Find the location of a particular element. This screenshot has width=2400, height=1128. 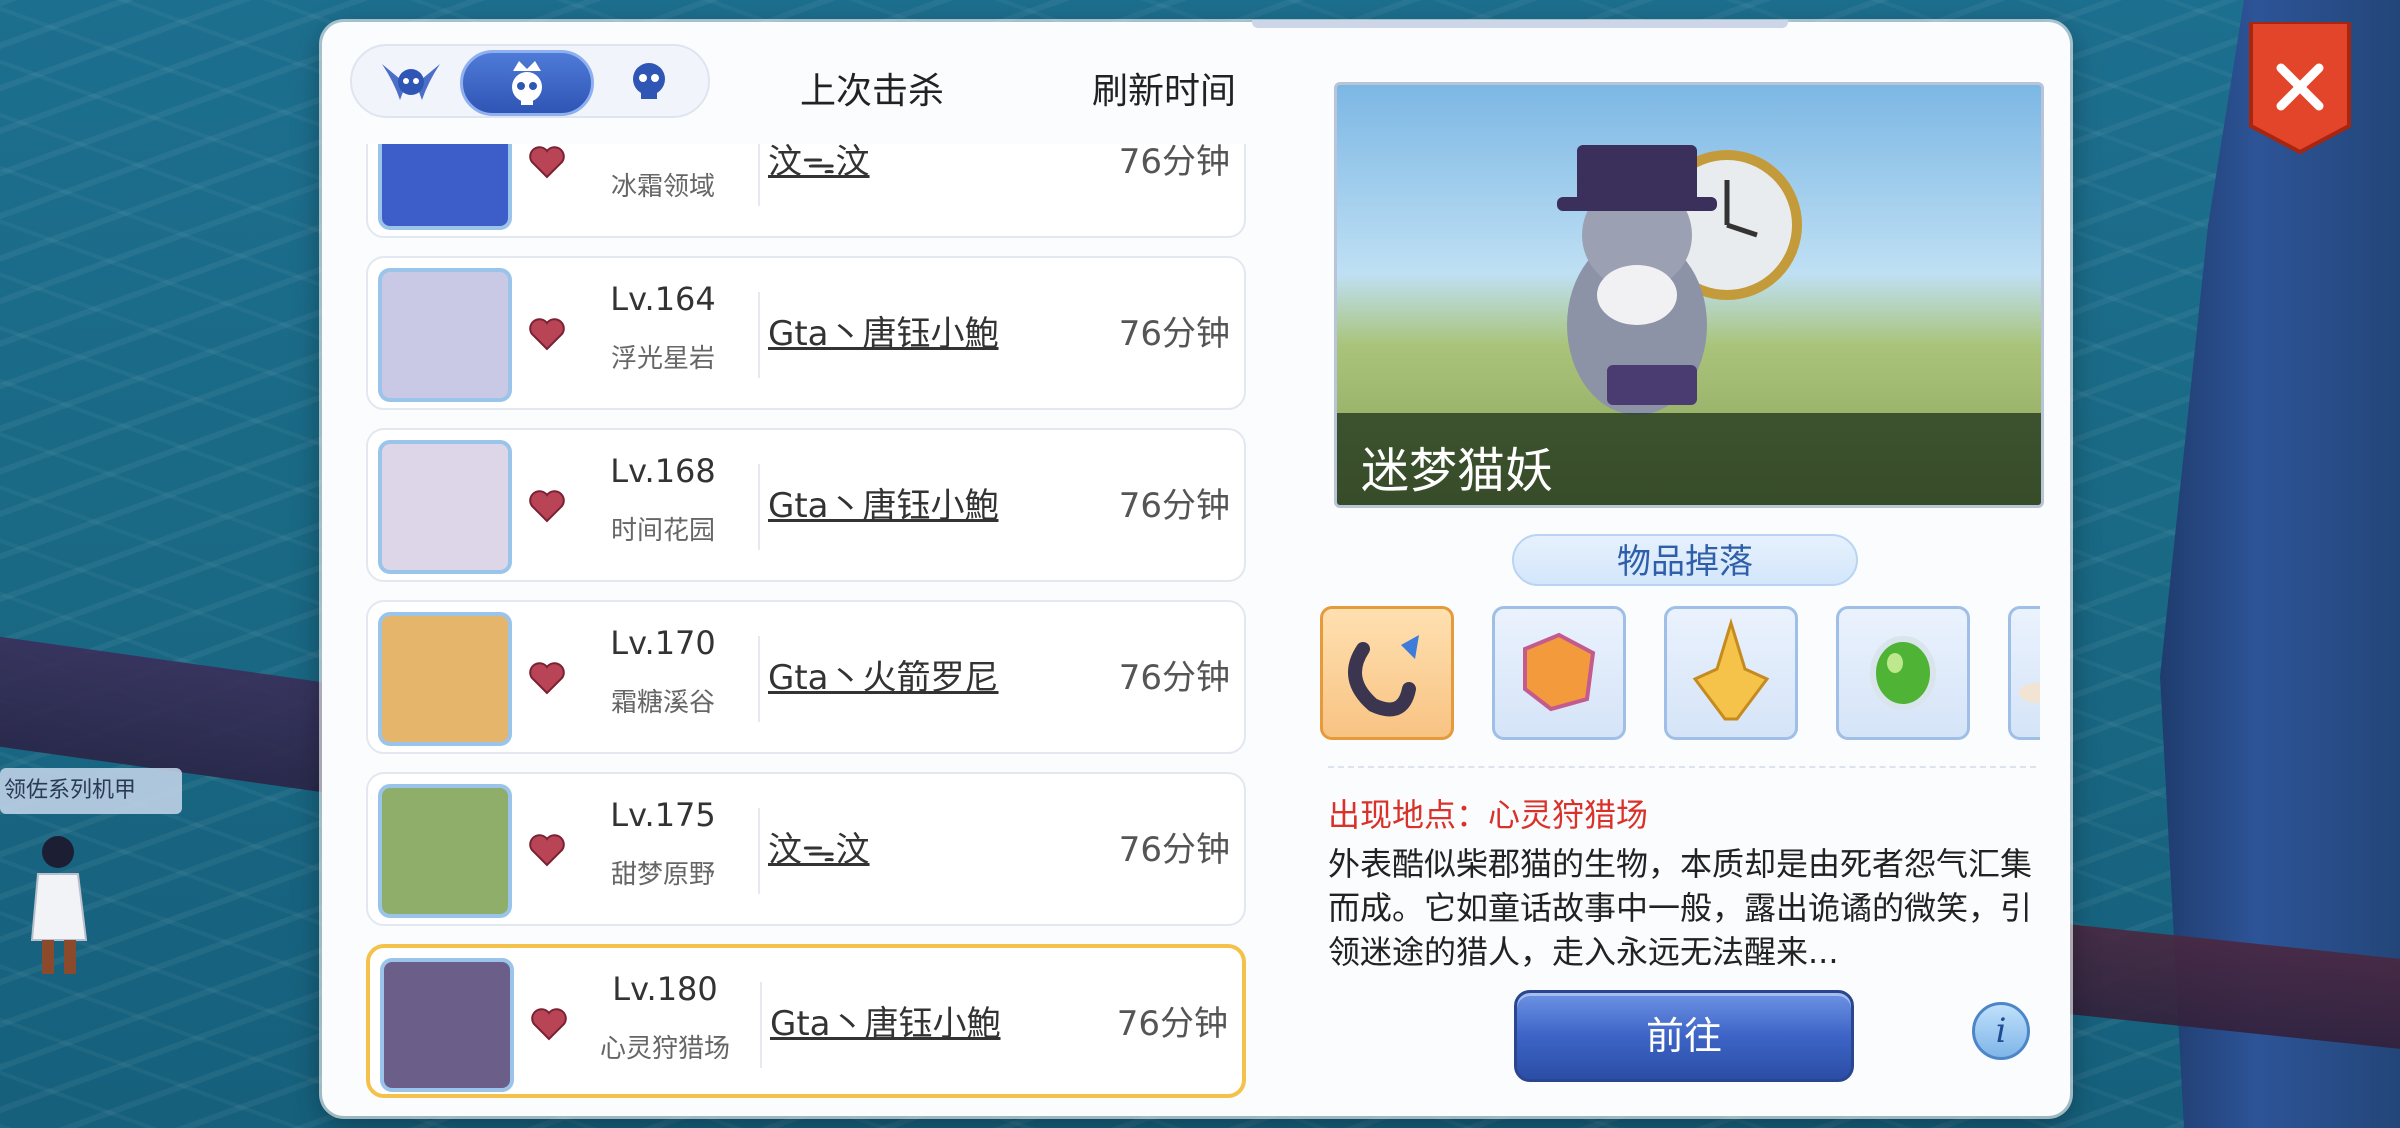

boss-category-tabs is located at coordinates (530, 81).